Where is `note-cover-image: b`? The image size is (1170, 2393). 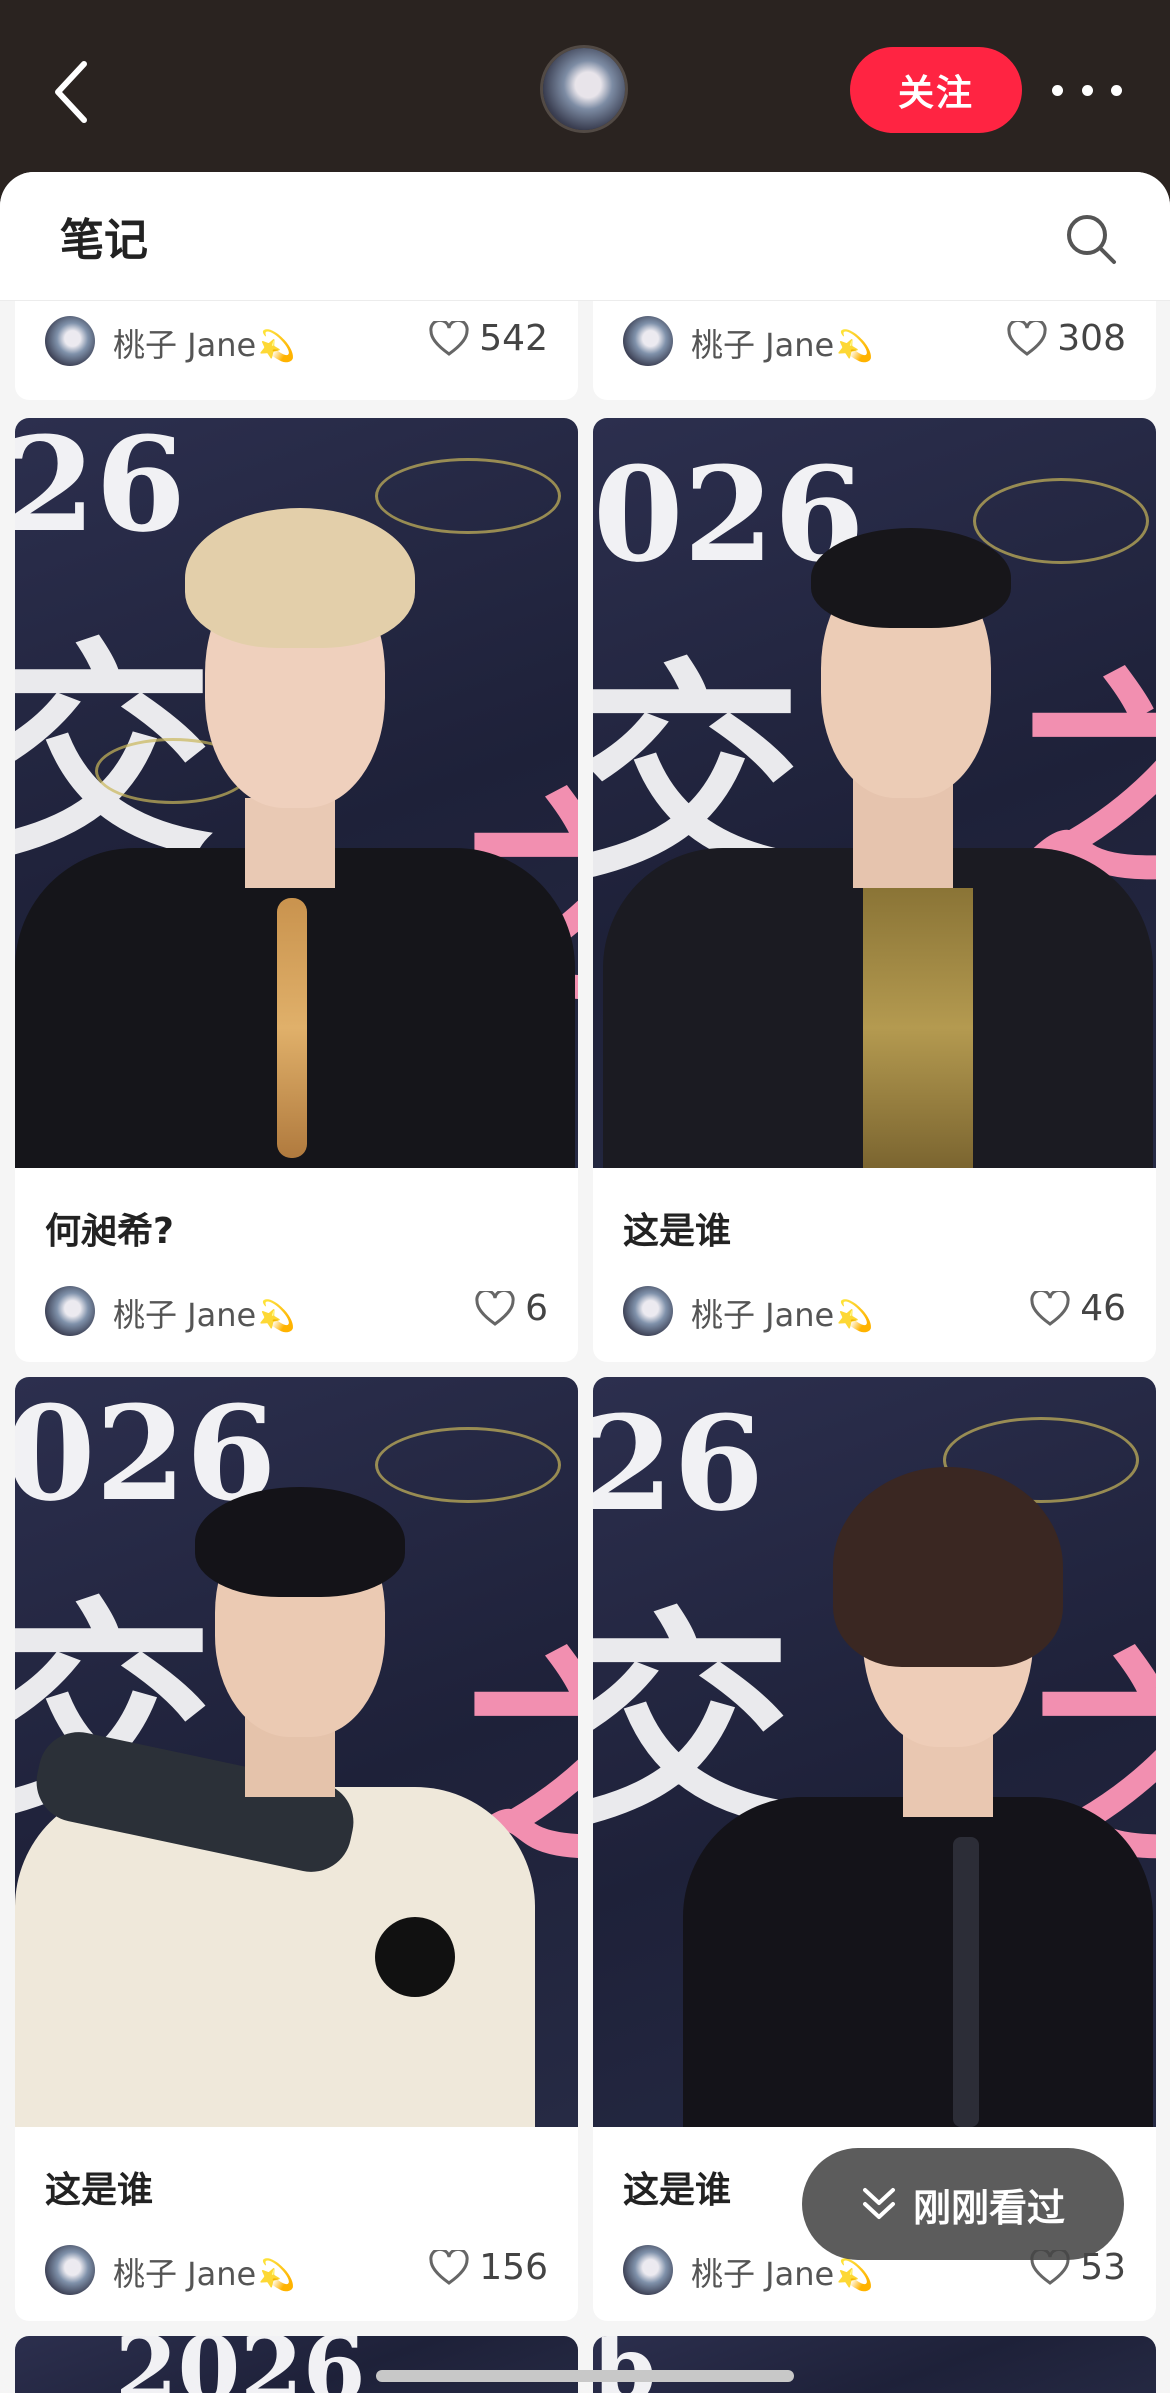
note-cover-image: b is located at coordinates (874, 2364).